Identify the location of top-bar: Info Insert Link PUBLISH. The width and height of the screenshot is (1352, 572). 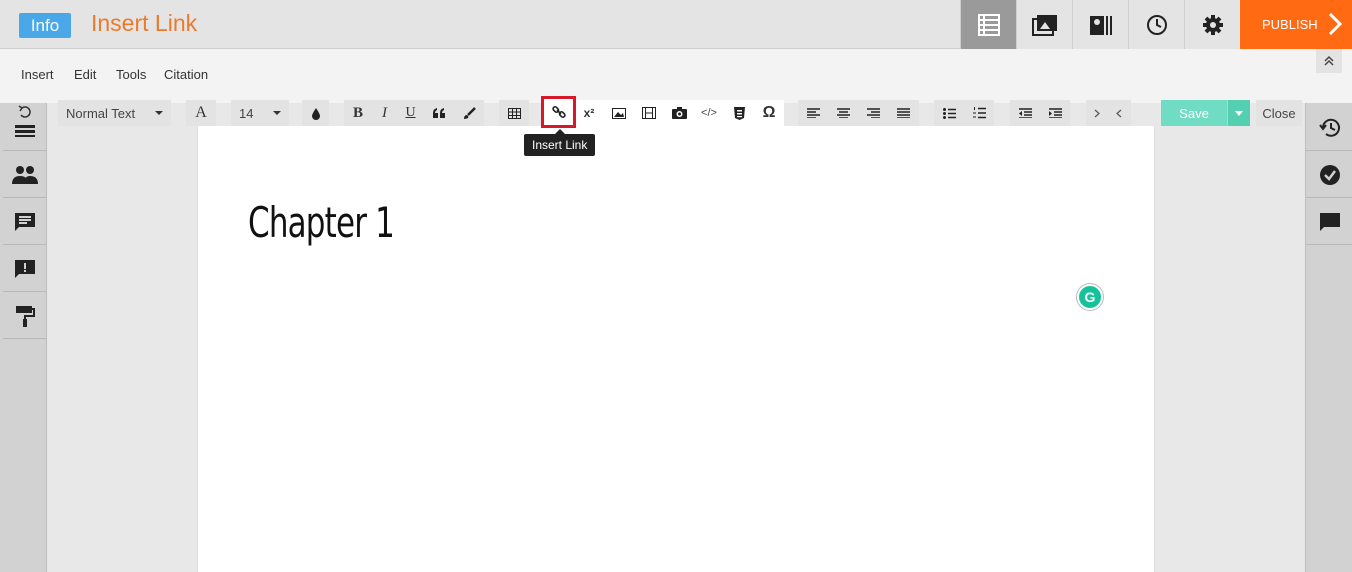
(676, 24).